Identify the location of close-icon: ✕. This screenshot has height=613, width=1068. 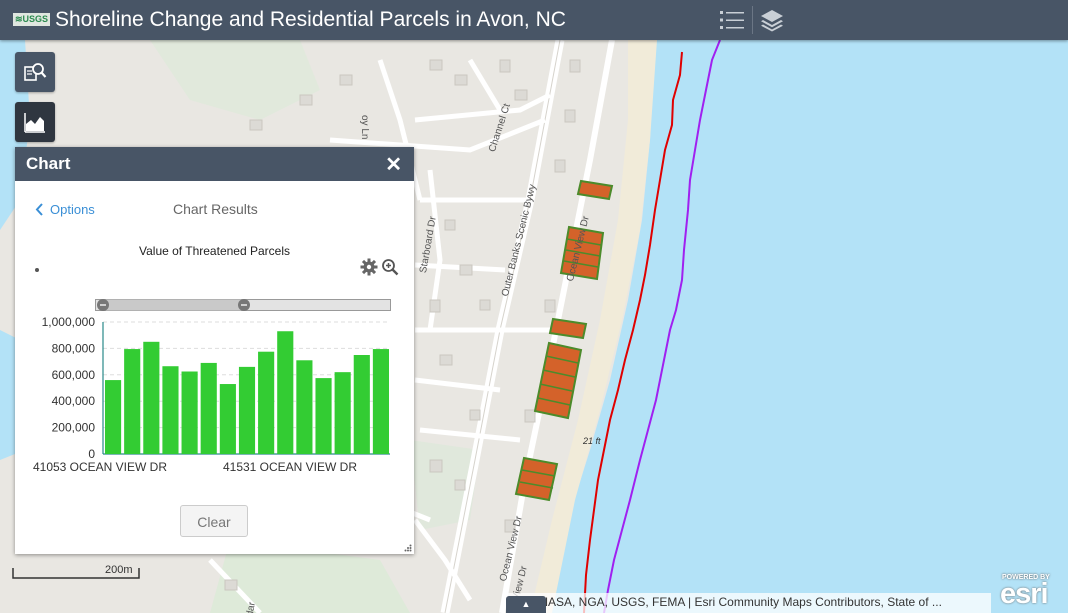
(393, 164).